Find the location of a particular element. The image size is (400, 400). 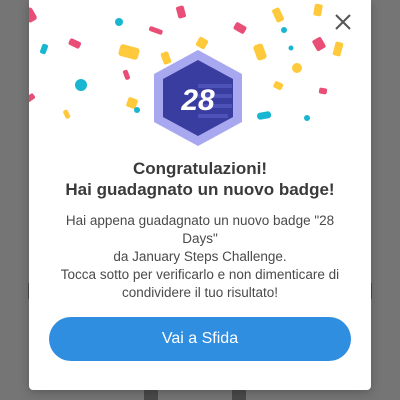

message-line: Days" is located at coordinates (200, 238).